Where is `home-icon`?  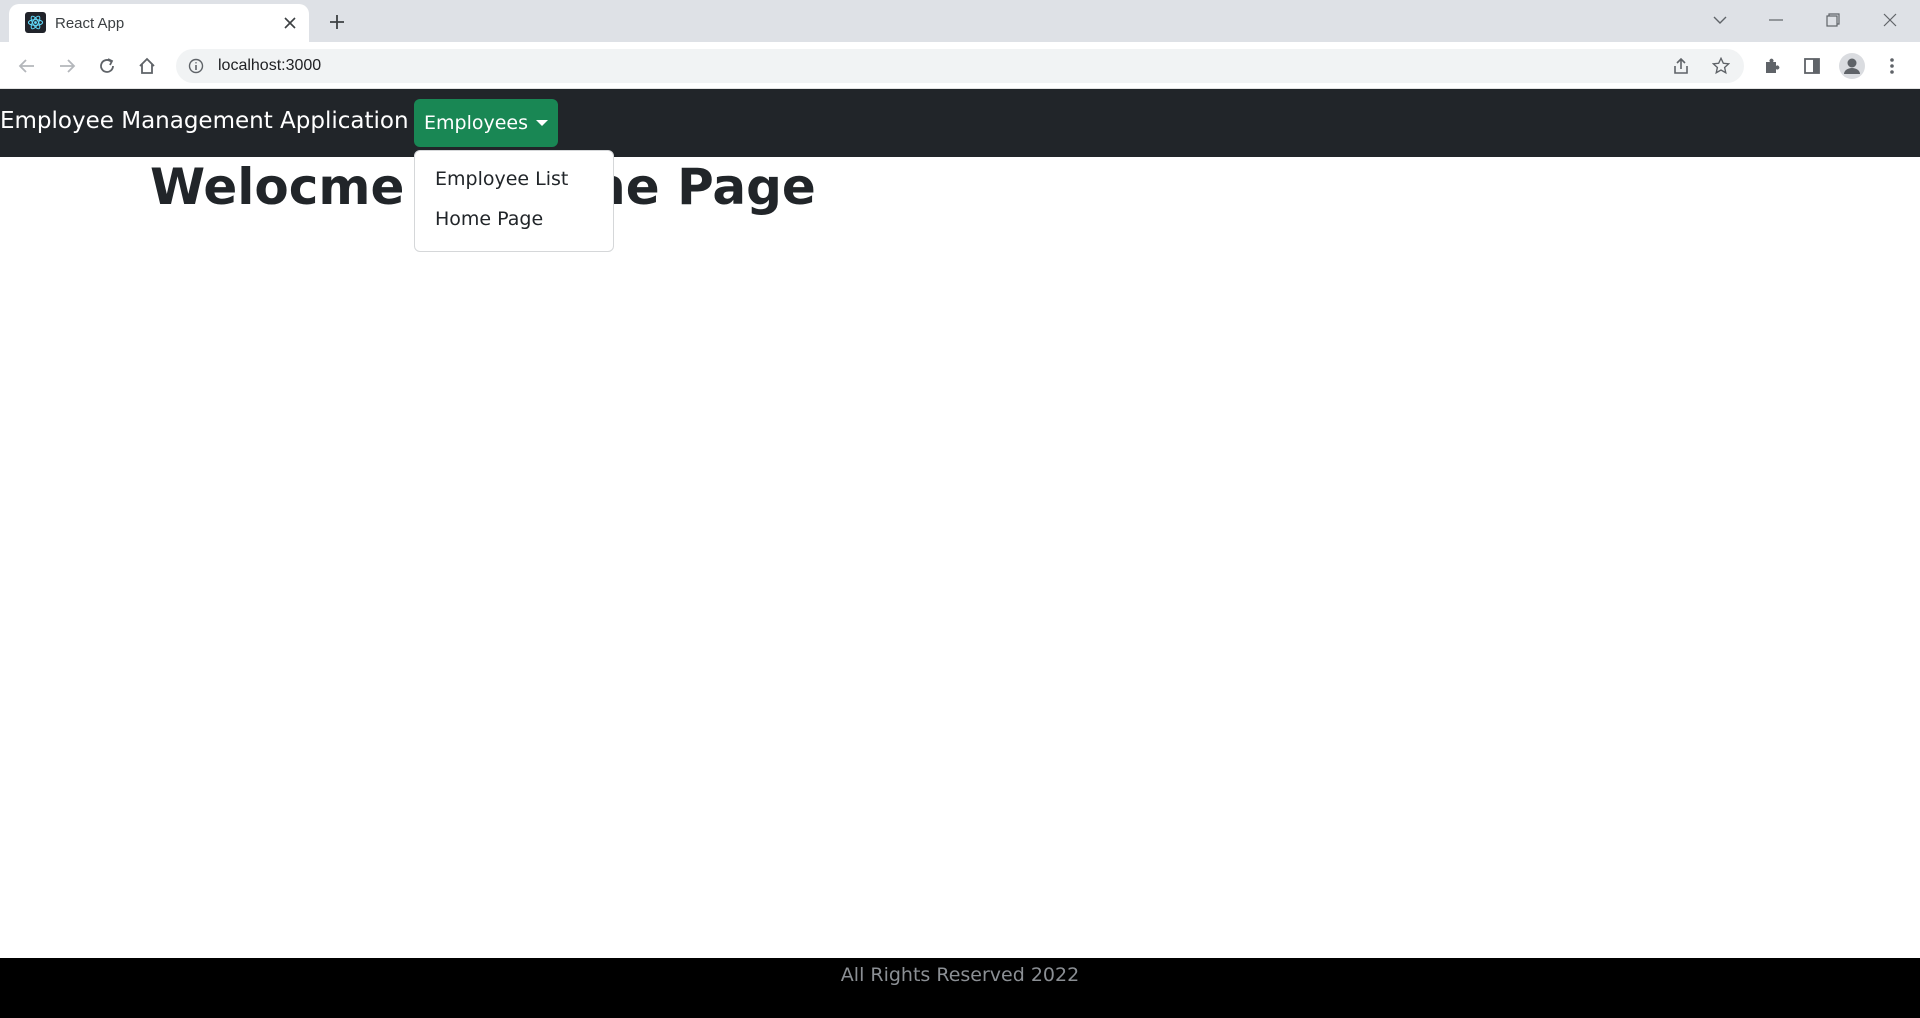
home-icon is located at coordinates (147, 66).